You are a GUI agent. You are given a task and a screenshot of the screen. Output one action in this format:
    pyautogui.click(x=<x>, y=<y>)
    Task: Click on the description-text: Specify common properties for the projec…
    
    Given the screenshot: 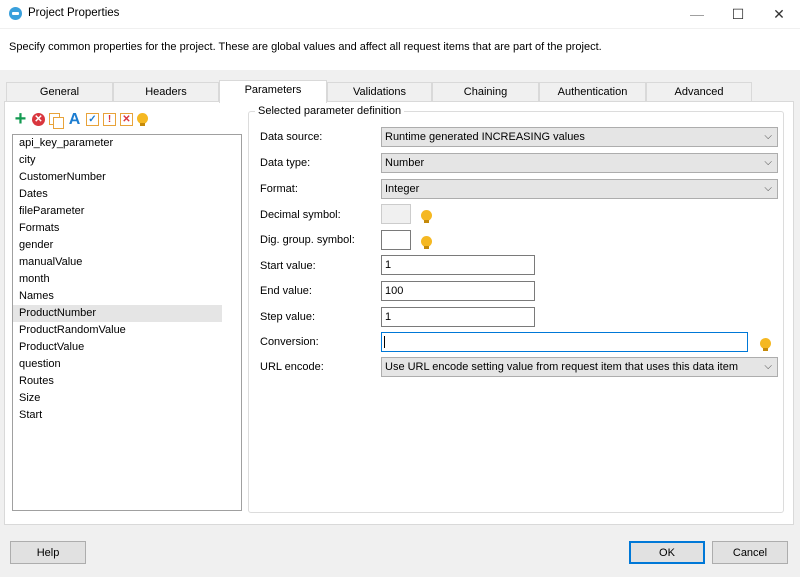 What is the action you would take?
    pyautogui.click(x=305, y=47)
    